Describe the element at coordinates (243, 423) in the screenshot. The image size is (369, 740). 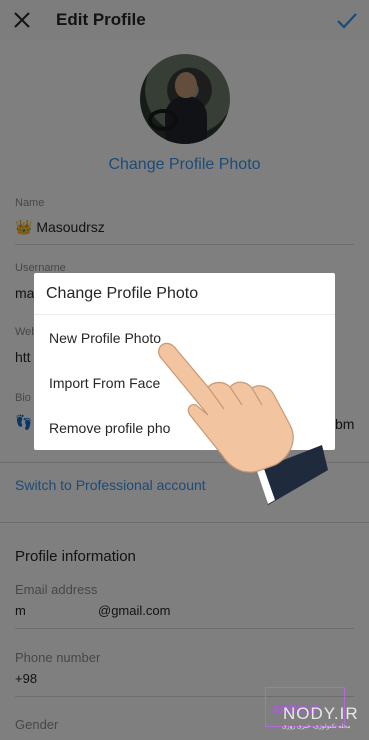
I see `pointing-hand-icon` at that location.